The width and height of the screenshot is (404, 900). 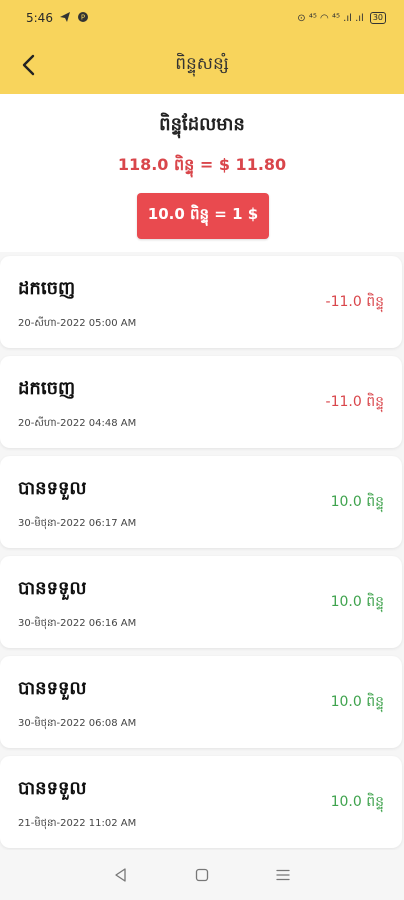 What do you see at coordinates (201, 302) in the screenshot?
I see `transaction-row: ដកចេញ 20-សីហា-2022 05:00 AM -11.0 ពិន្ទុ` at bounding box center [201, 302].